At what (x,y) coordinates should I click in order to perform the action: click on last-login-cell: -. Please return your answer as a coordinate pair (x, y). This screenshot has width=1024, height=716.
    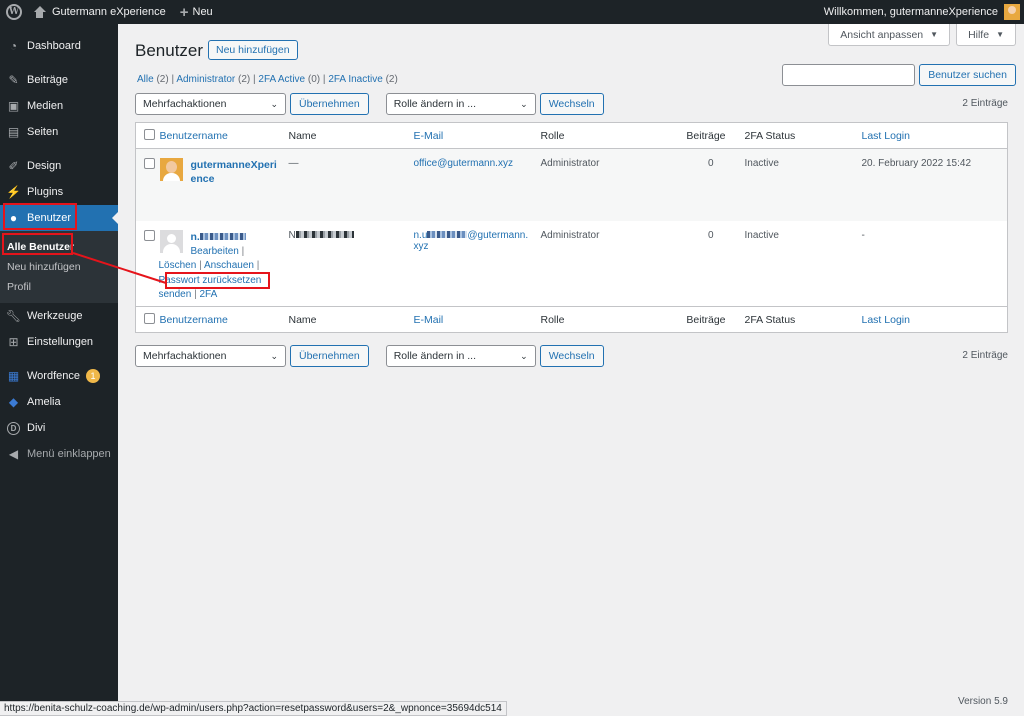
    Looking at the image, I should click on (863, 235).